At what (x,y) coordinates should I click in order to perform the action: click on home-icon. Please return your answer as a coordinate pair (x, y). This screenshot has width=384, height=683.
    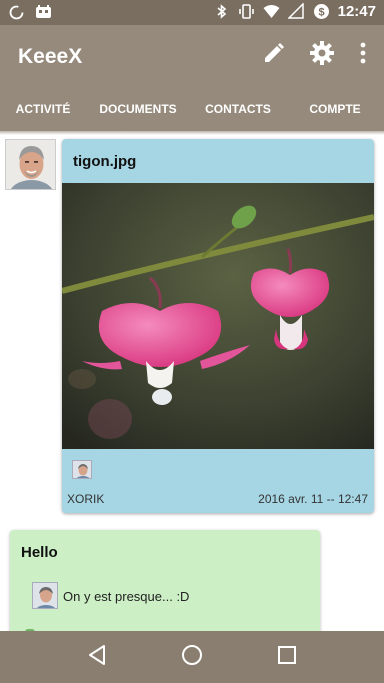
    Looking at the image, I should click on (192, 657).